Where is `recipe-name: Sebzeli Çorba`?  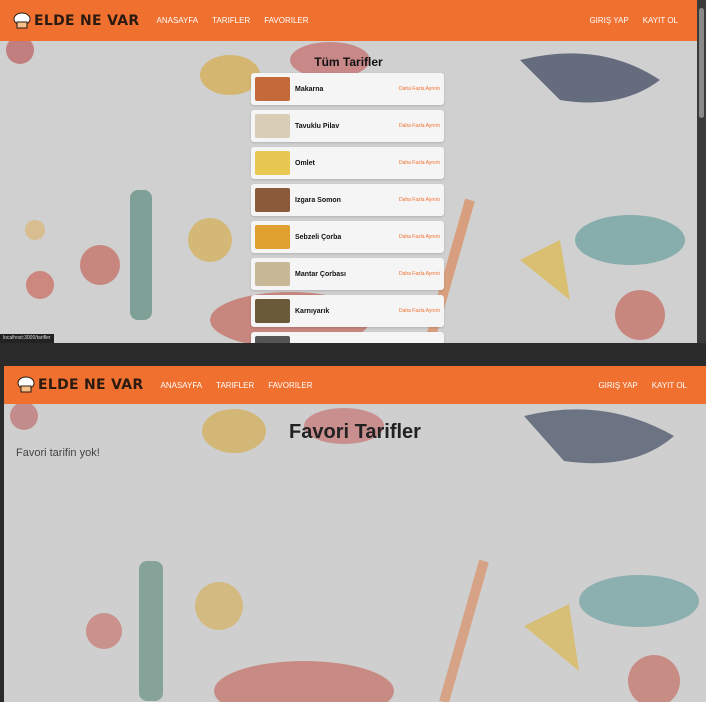
recipe-name: Sebzeli Çorba is located at coordinates (318, 237).